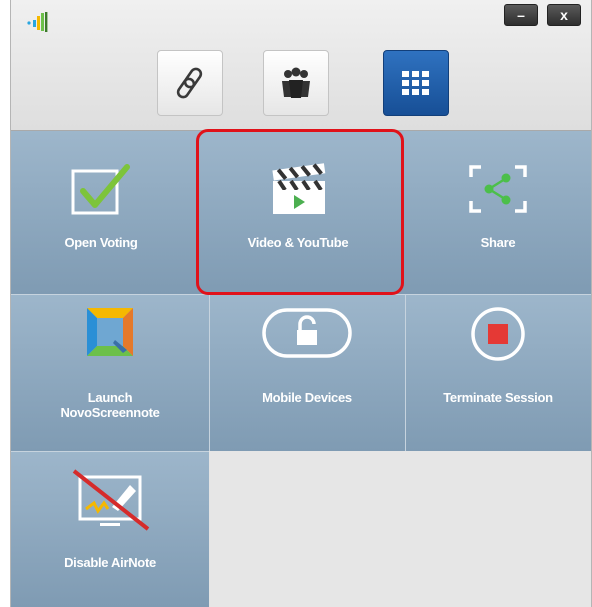 The image size is (592, 607). Describe the element at coordinates (307, 397) in the screenshot. I see `mobile-devices-label: Mobile Devices` at that location.